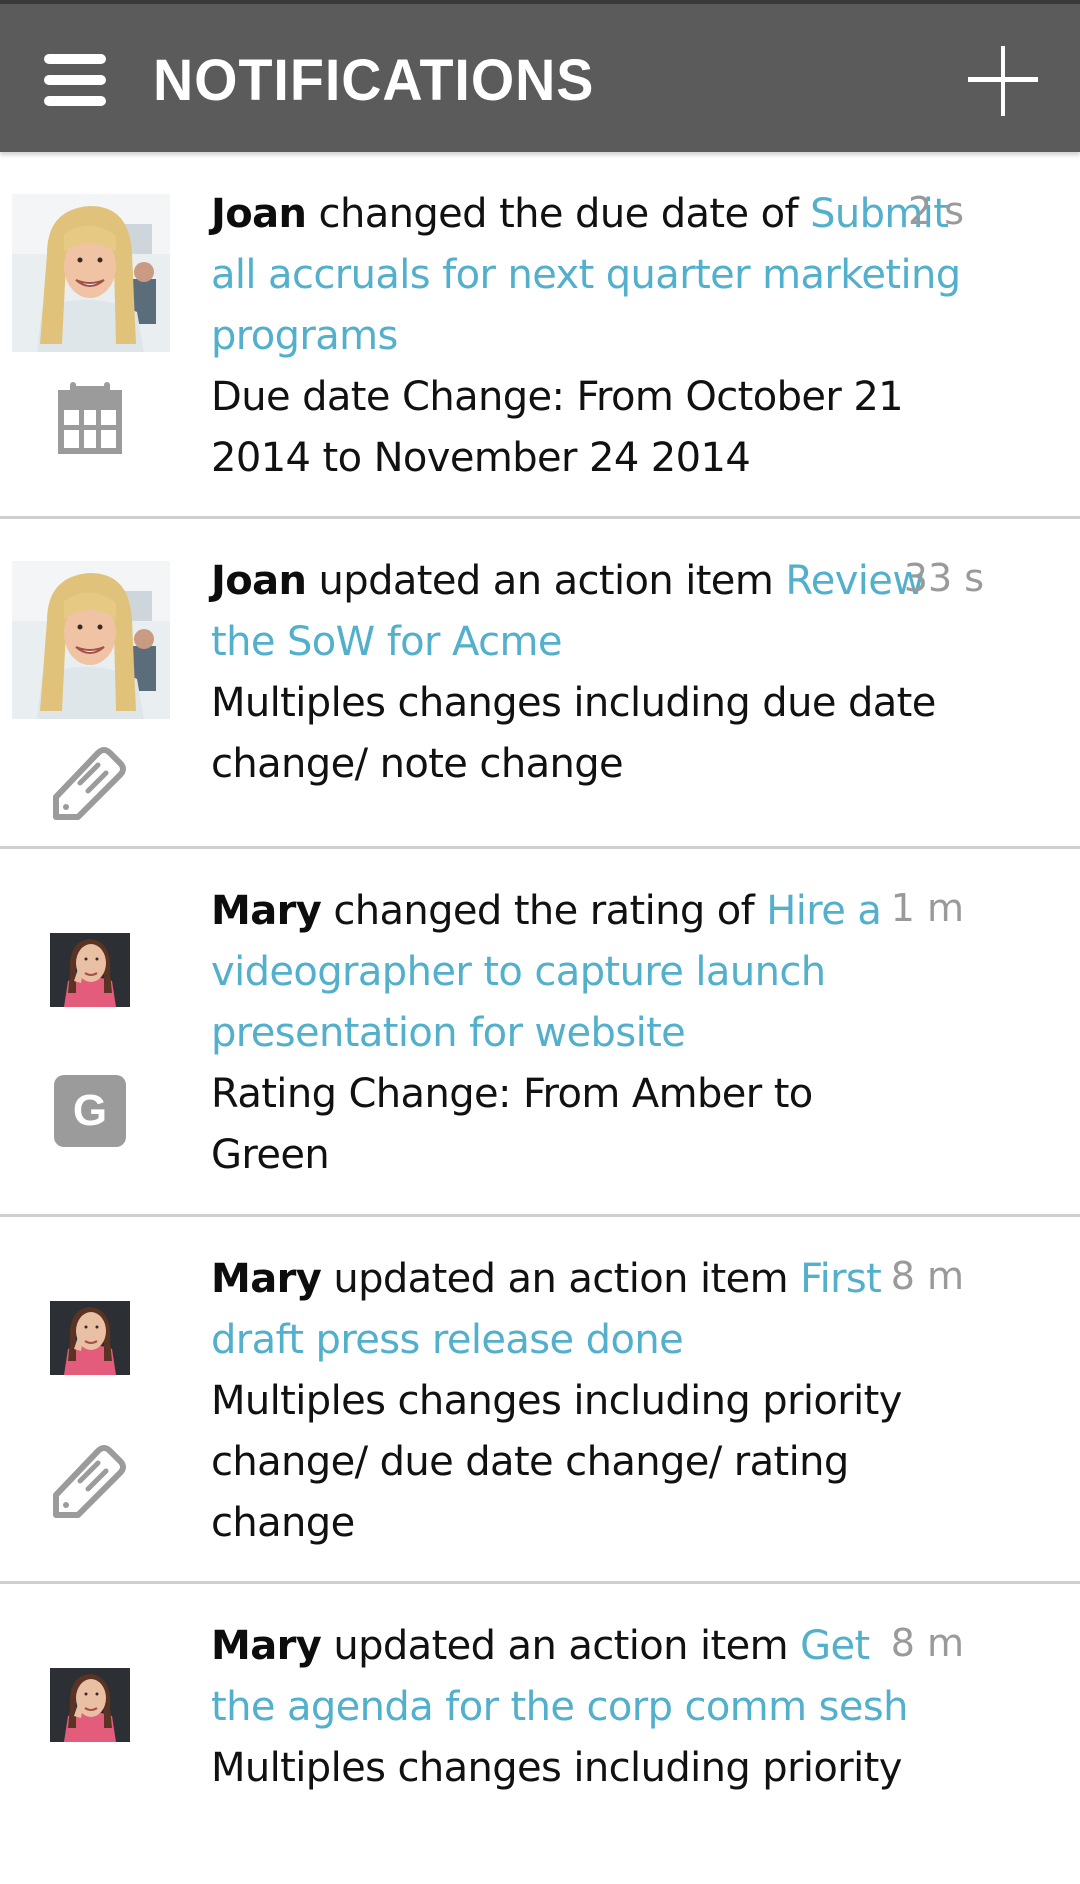 This screenshot has width=1080, height=1884. Describe the element at coordinates (1003, 81) in the screenshot. I see `plus-icon` at that location.